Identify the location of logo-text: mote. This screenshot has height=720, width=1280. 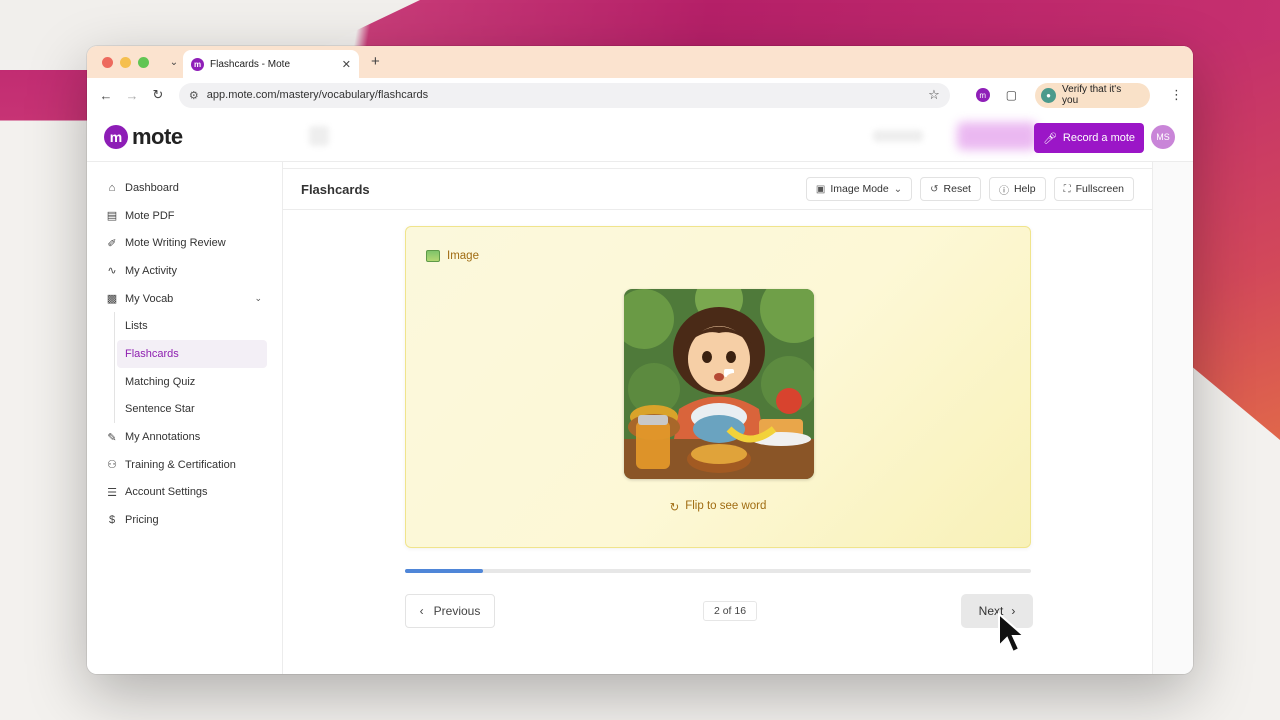
(157, 136).